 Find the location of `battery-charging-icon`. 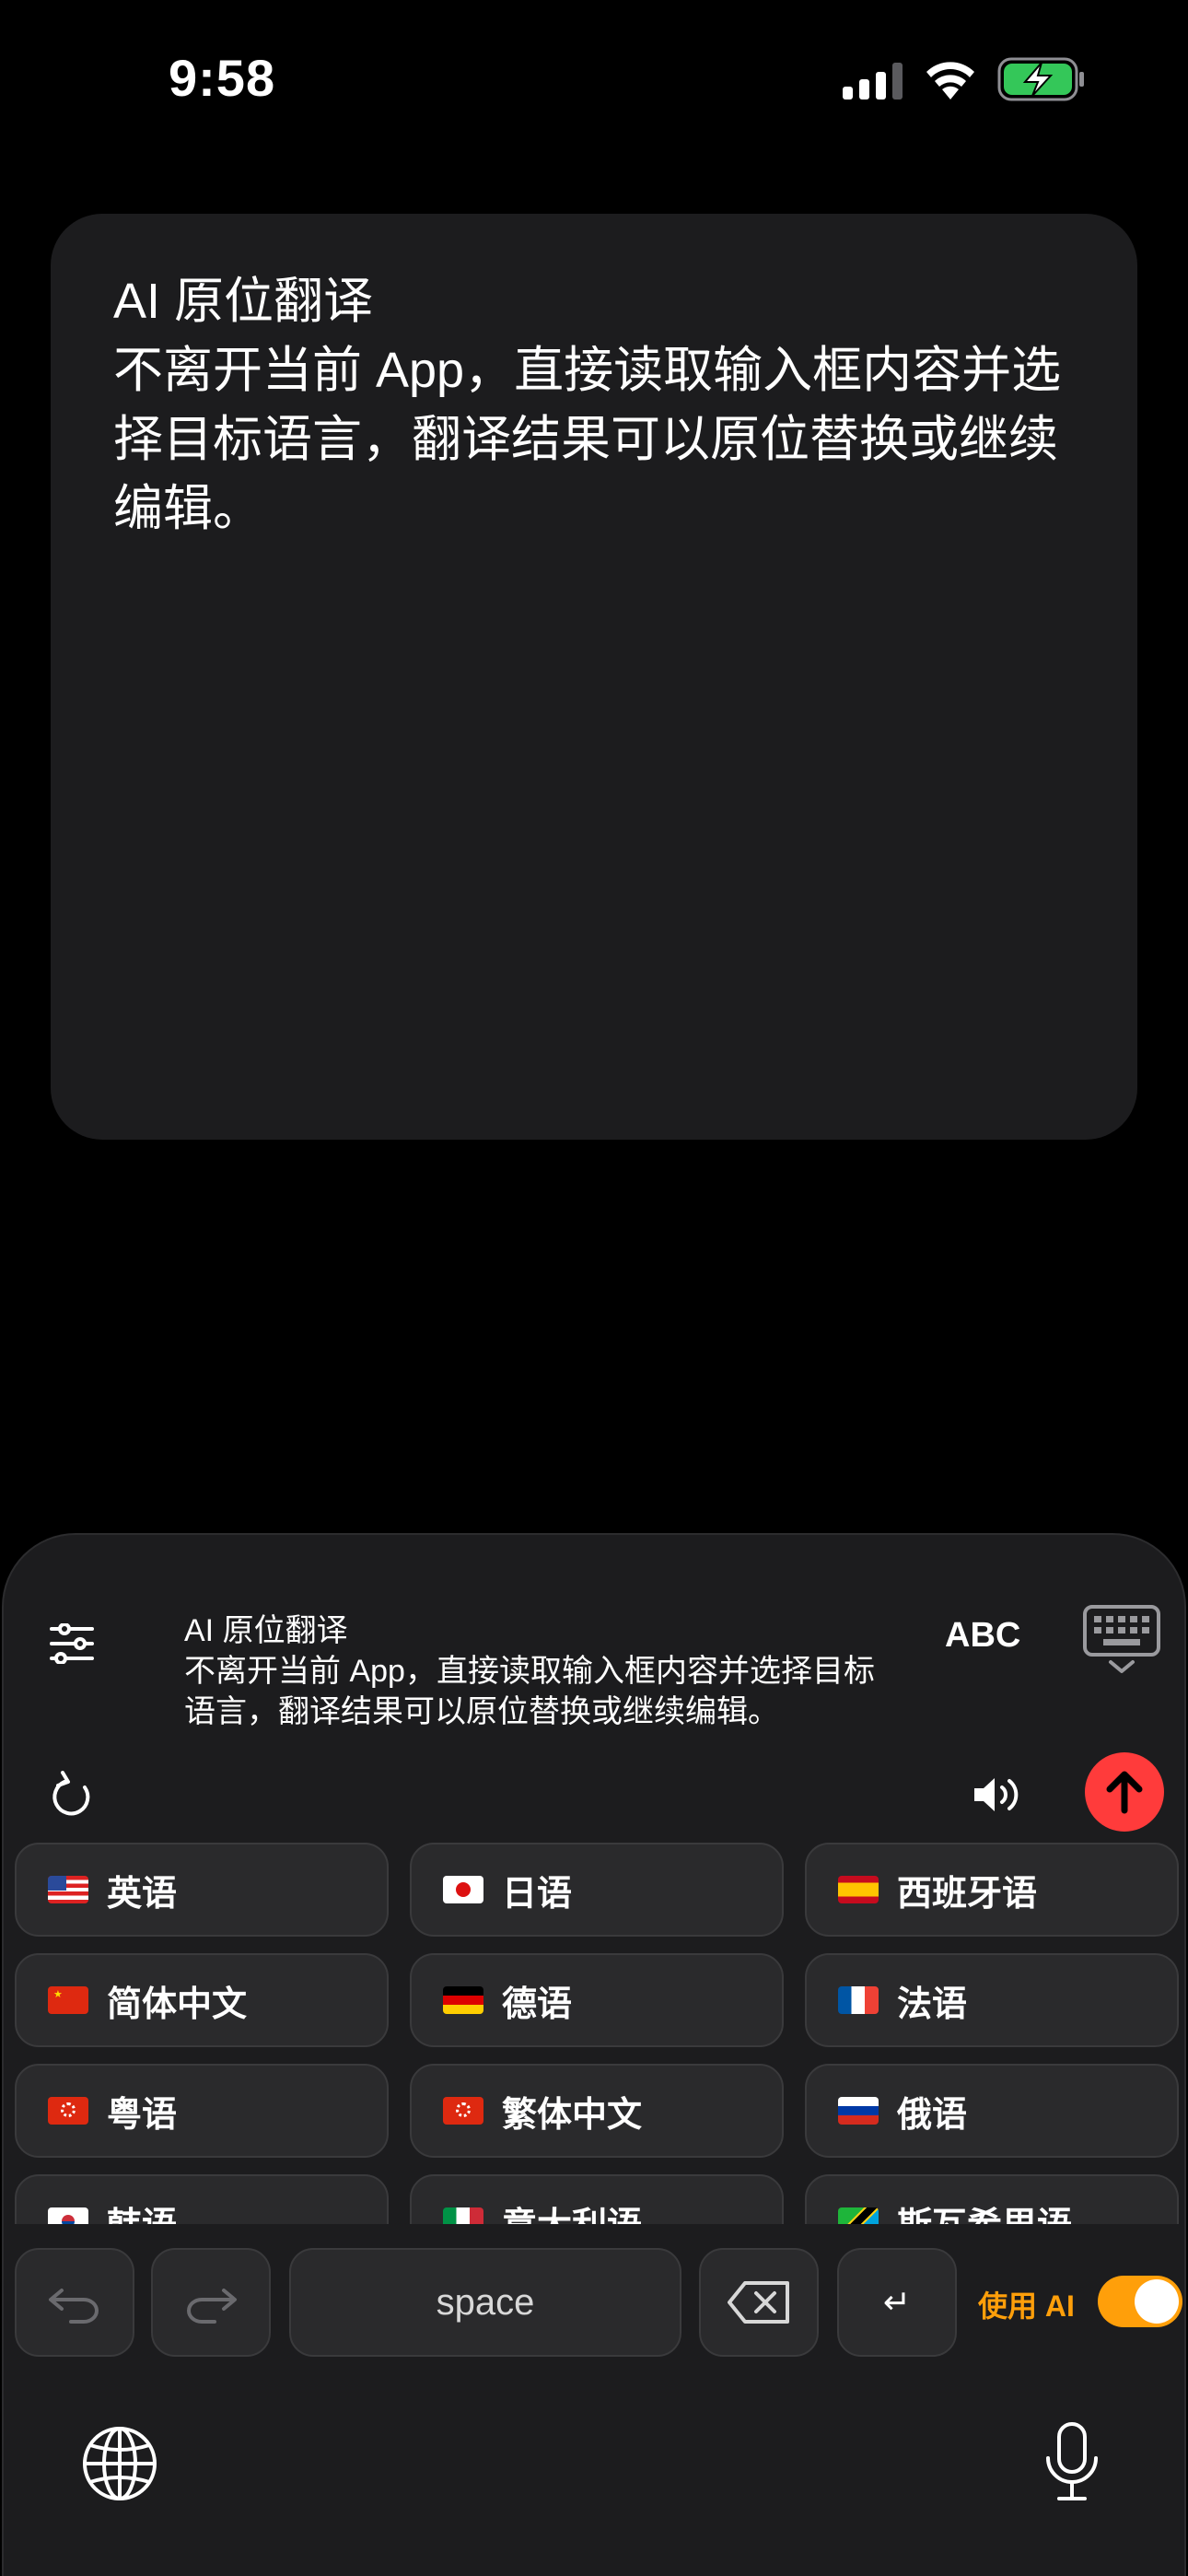

battery-charging-icon is located at coordinates (1040, 79).